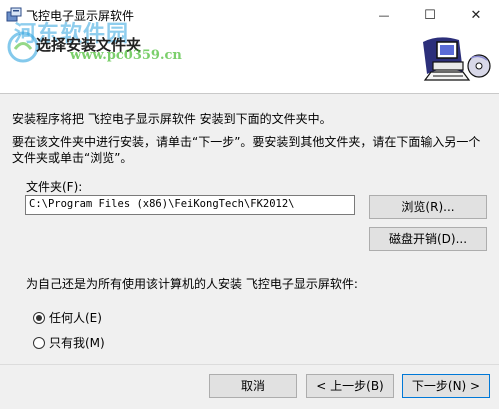 The image size is (499, 409). Describe the element at coordinates (39, 317) in the screenshot. I see `radio-everyone-indicator` at that location.